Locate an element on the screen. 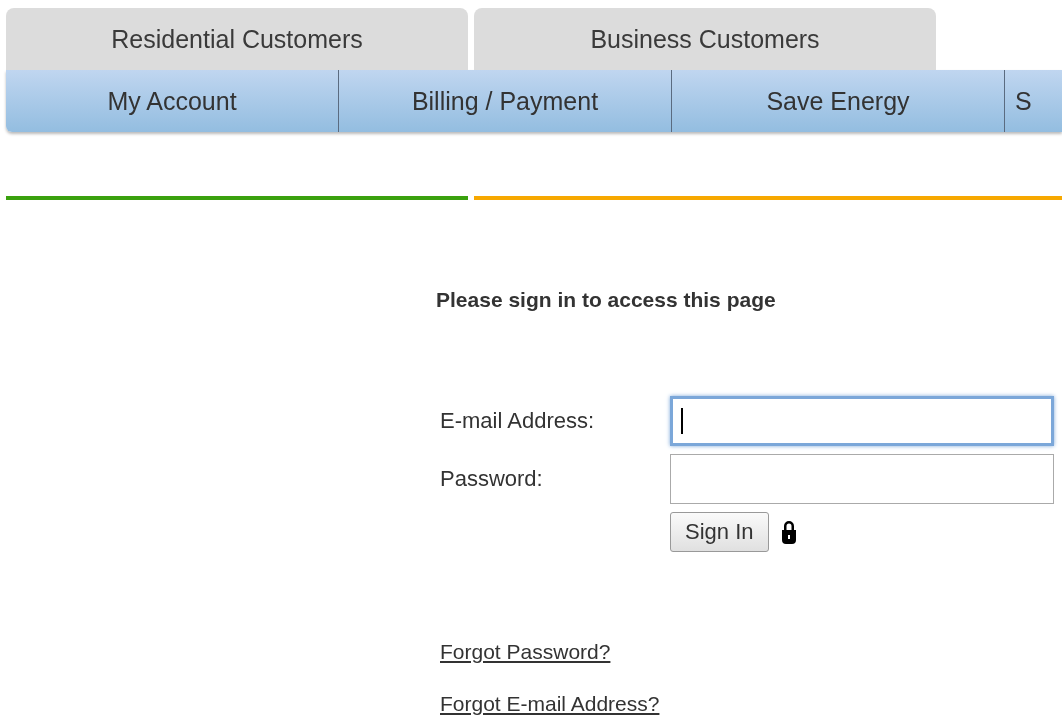 The height and width of the screenshot is (719, 1062). customer-tab: Residential Customers is located at coordinates (237, 39).